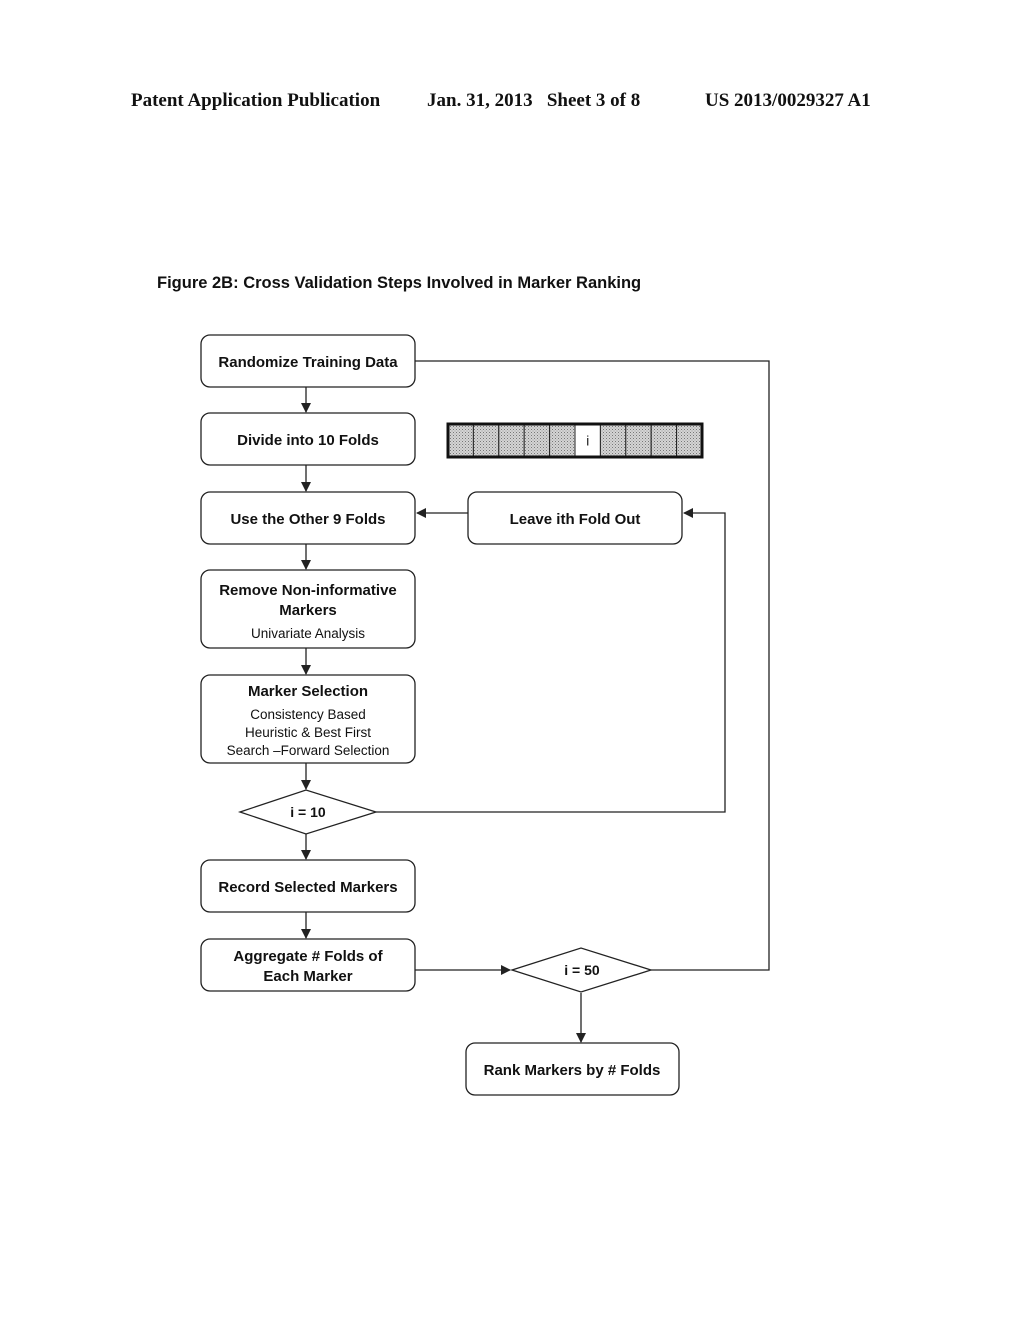 The image size is (1024, 1320). Describe the element at coordinates (308, 590) in the screenshot. I see `node-remove-title-1: Remove Non-informative` at that location.